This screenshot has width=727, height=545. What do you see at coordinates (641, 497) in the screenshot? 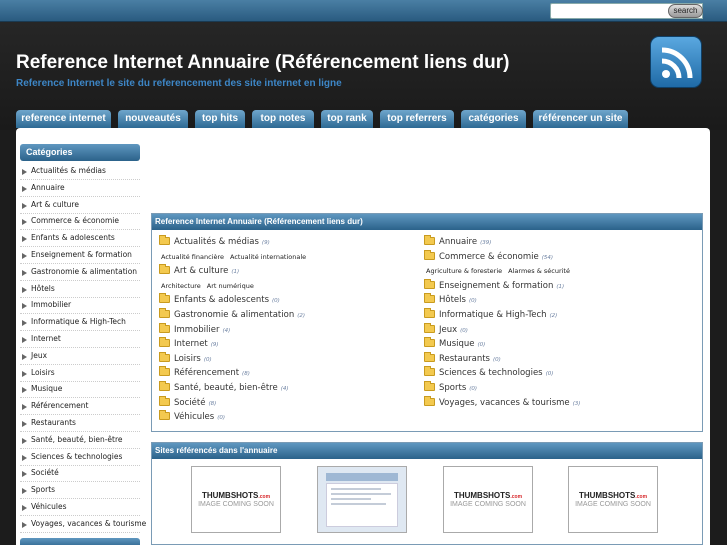
I see `thumbshots-suffix: .com` at bounding box center [641, 497].